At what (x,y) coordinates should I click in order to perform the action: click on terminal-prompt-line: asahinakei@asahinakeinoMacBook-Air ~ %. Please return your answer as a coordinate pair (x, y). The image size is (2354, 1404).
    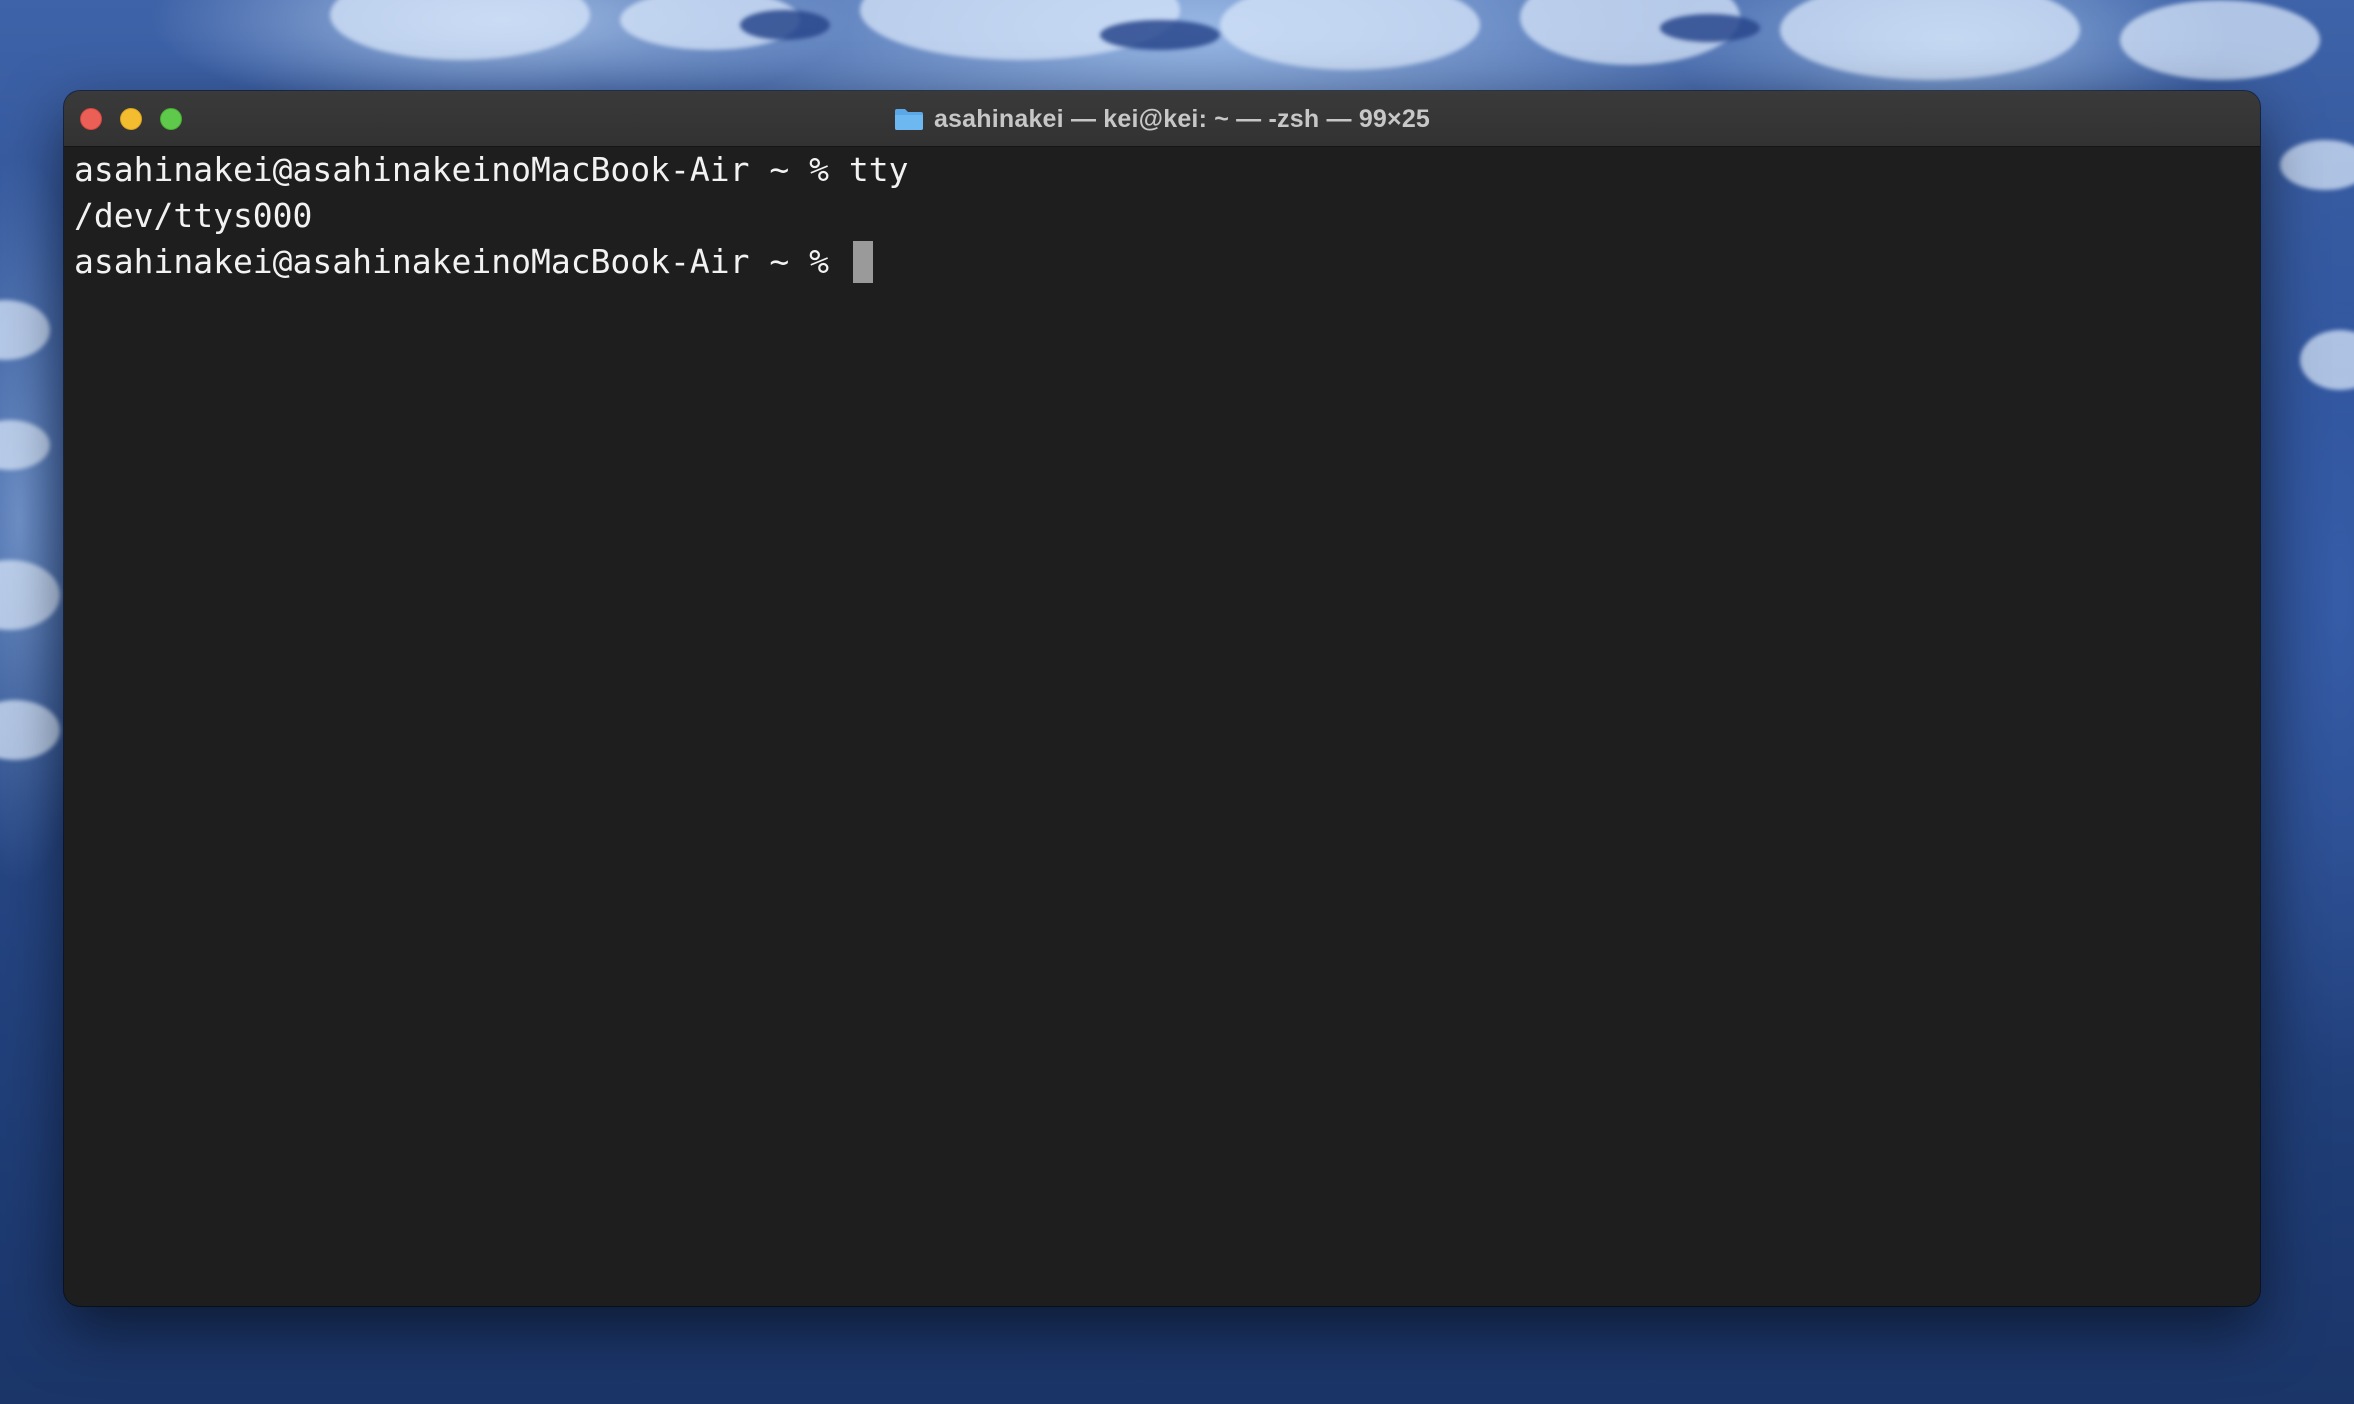
    Looking at the image, I should click on (473, 262).